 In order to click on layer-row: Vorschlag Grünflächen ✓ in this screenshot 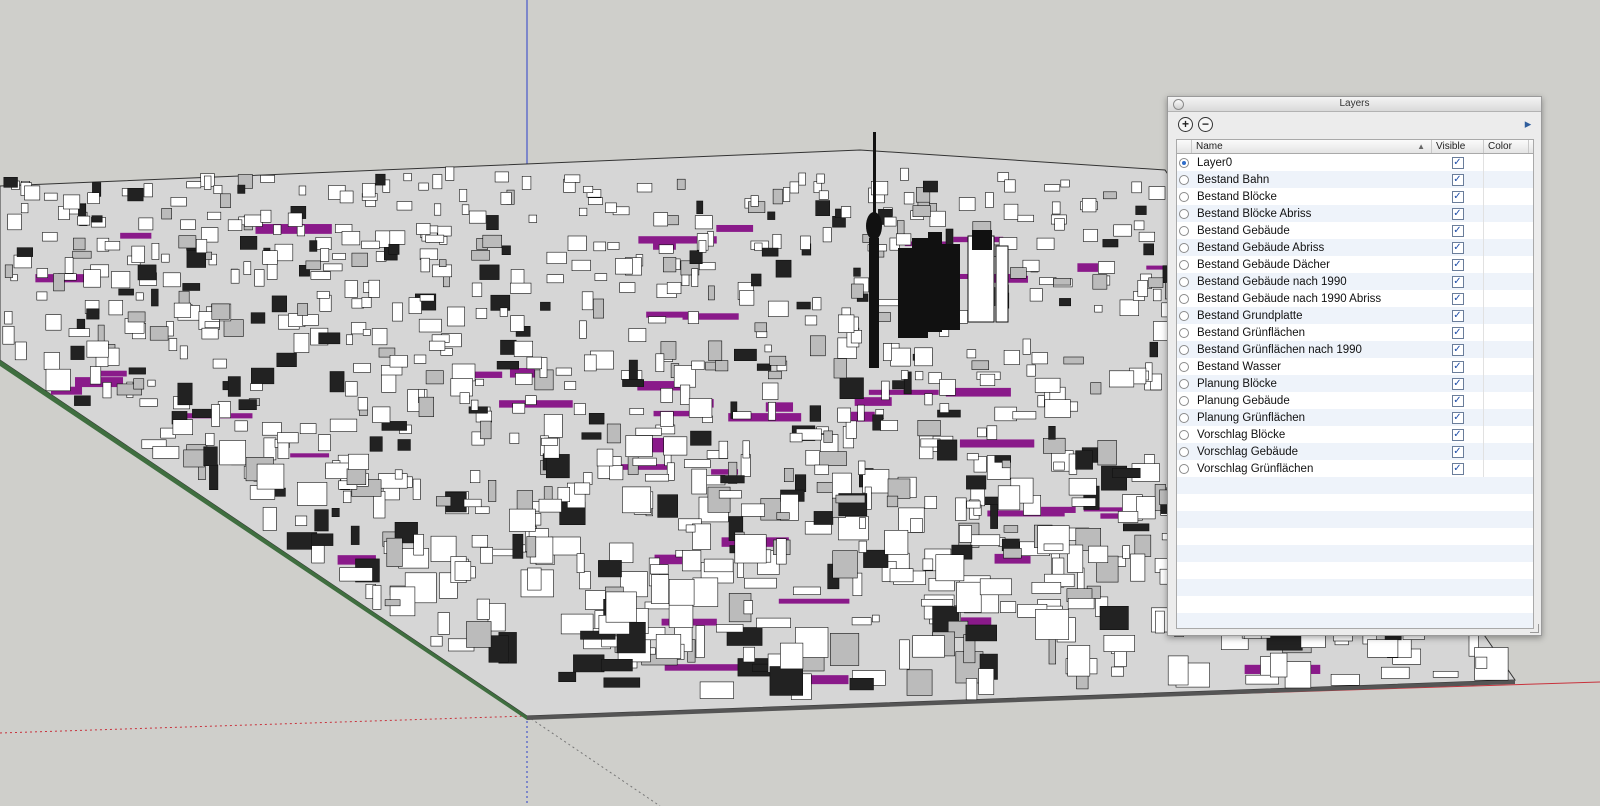, I will do `click(1355, 468)`.